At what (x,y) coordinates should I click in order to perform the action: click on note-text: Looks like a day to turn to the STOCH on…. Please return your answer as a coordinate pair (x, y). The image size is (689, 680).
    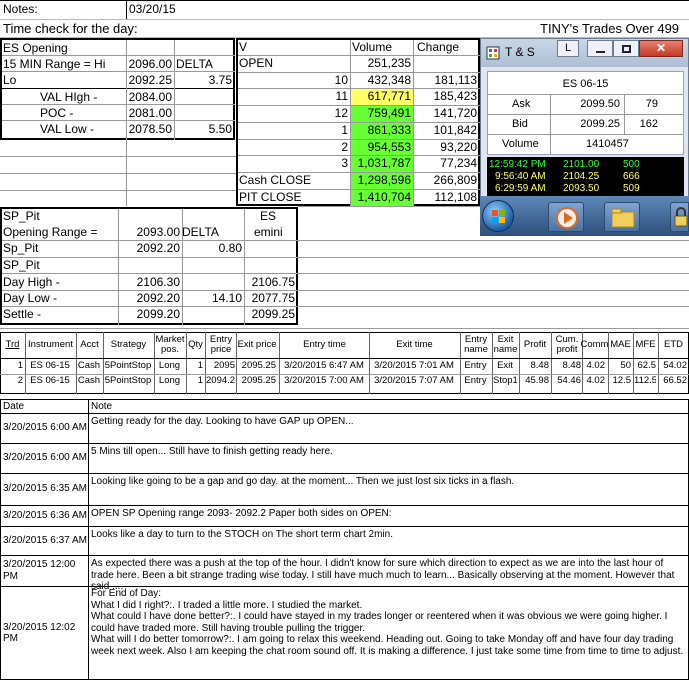
    Looking at the image, I should click on (388, 535).